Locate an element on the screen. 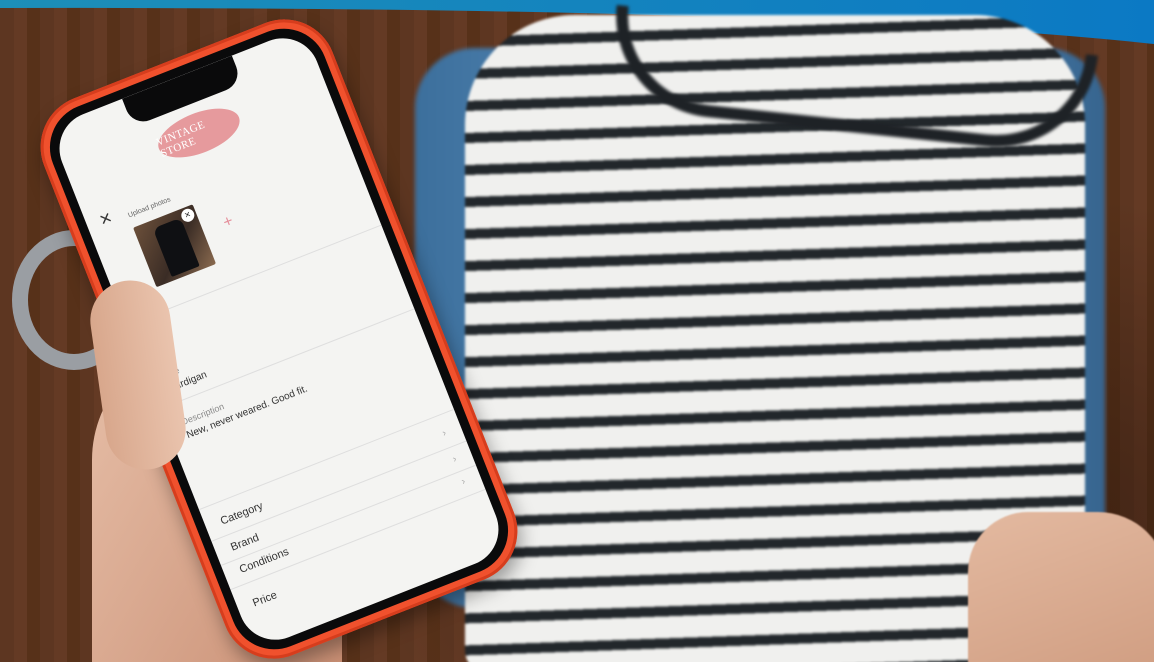 The image size is (1154, 662). remove-photo-icon: × is located at coordinates (188, 215).